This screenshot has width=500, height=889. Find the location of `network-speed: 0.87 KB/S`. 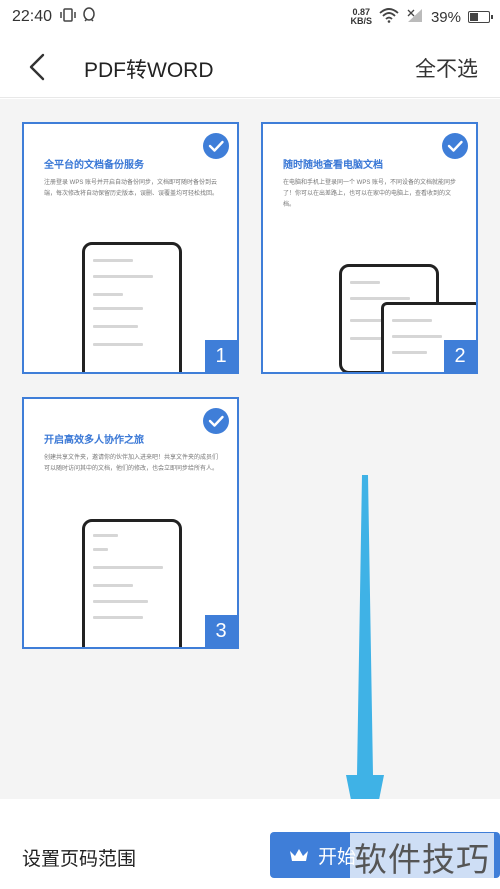

network-speed: 0.87 KB/S is located at coordinates (361, 17).